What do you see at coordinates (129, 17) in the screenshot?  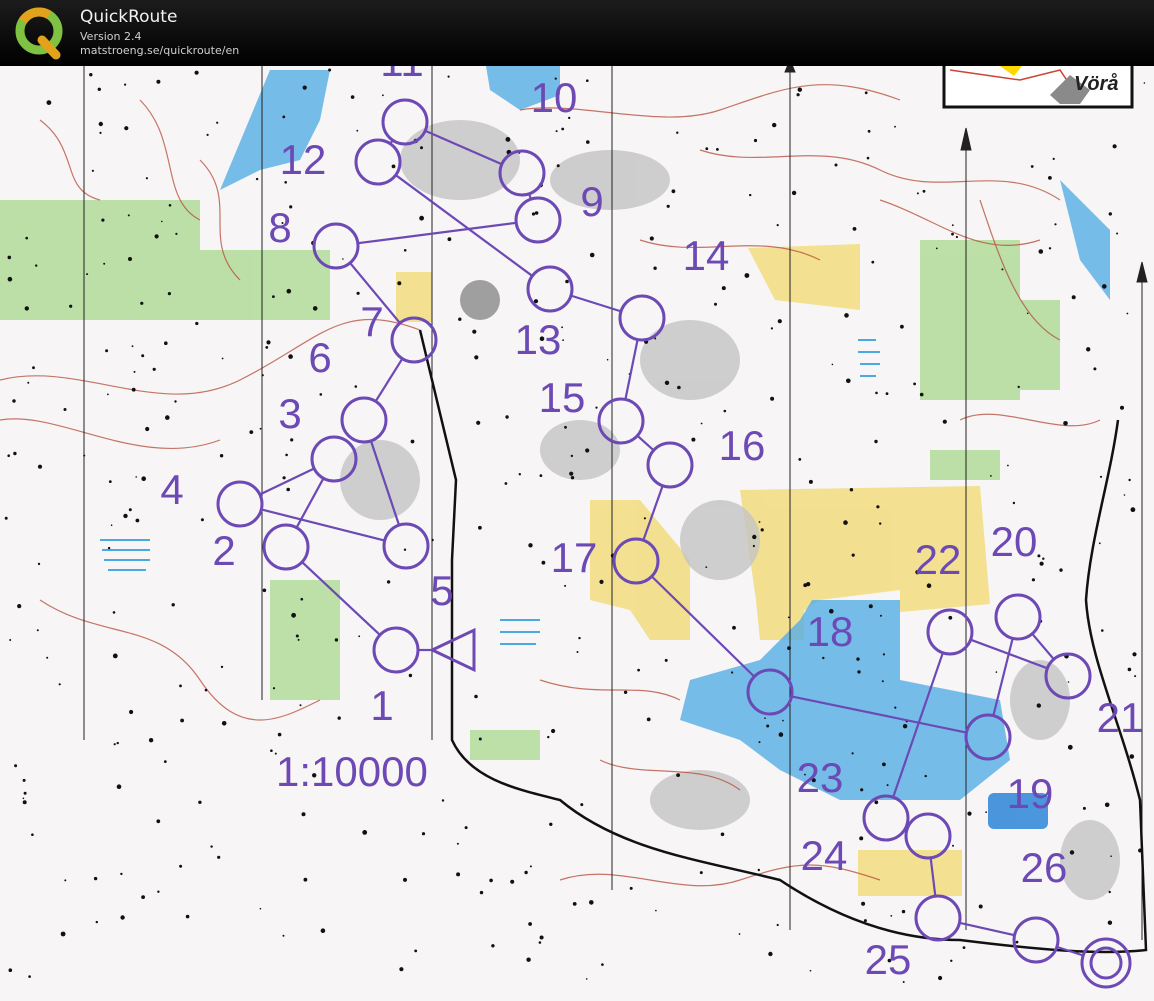 I see `app-name: QuickRoute` at bounding box center [129, 17].